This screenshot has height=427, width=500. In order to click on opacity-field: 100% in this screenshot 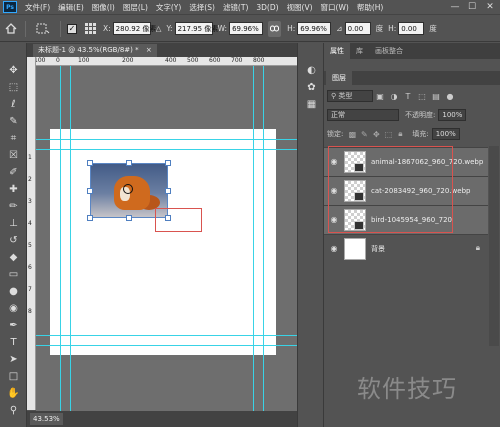, I will do `click(452, 115)`.